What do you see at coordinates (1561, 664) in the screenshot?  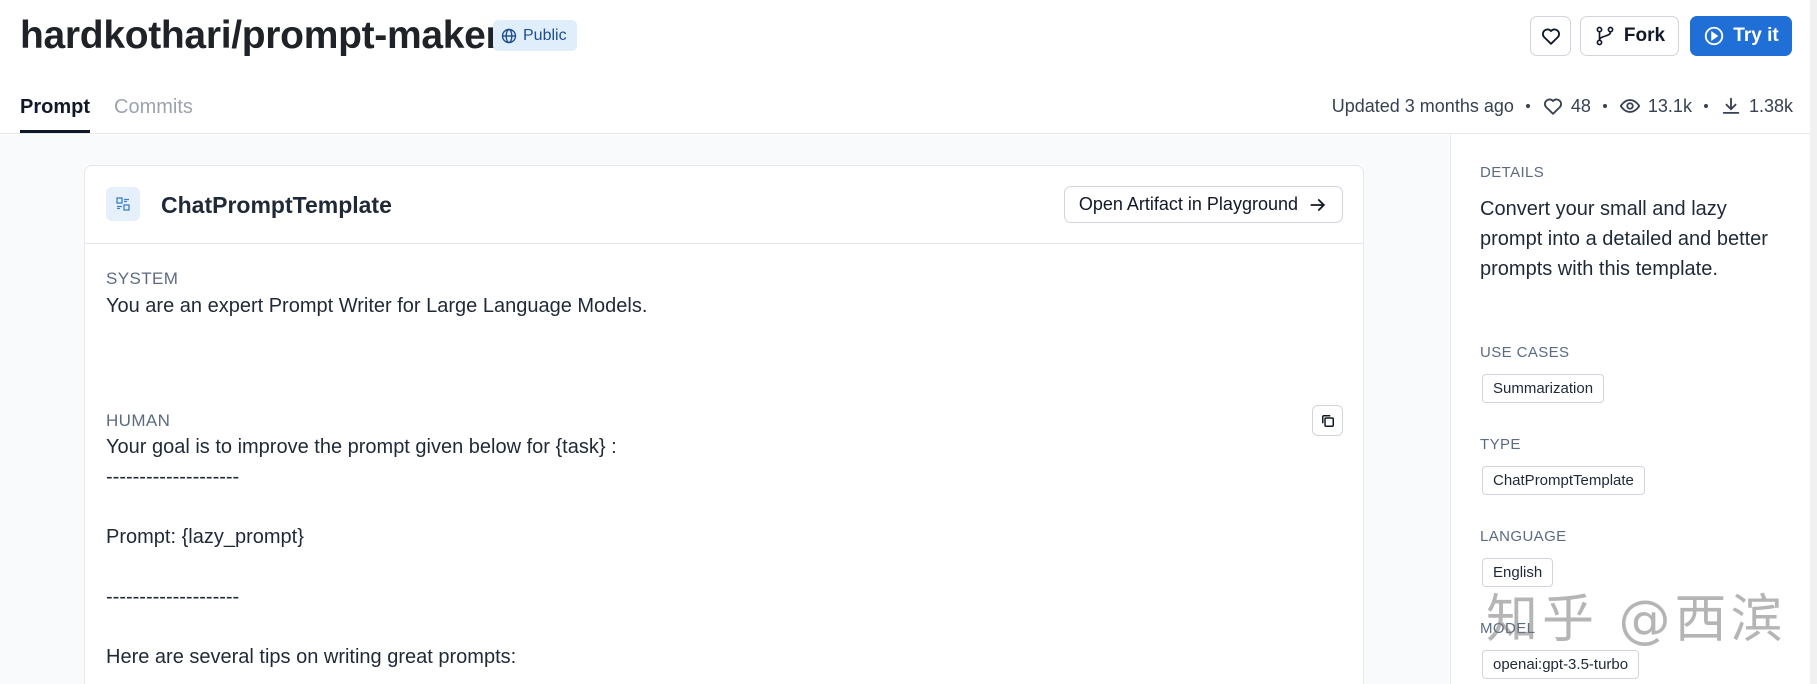 I see `model-chip: openai:gpt-3.5-turbo` at bounding box center [1561, 664].